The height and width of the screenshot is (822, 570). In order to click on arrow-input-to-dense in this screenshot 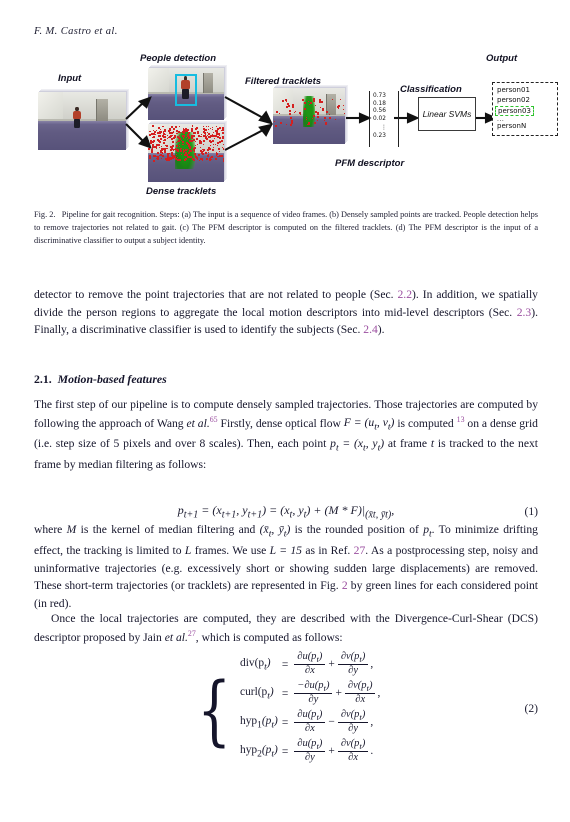, I will do `click(138, 135)`.